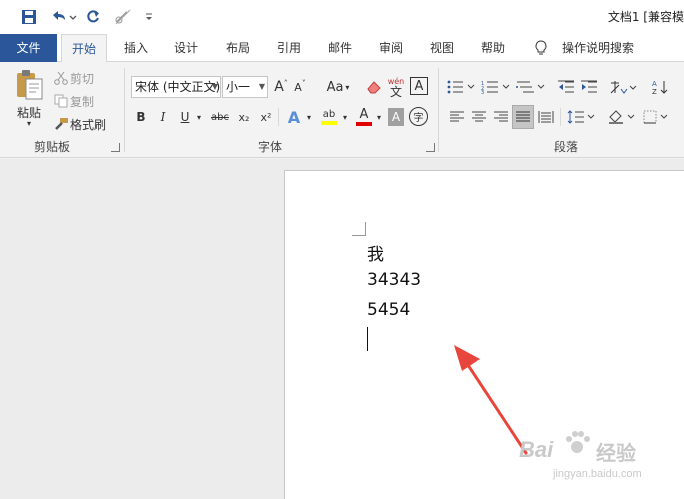 Image resolution: width=684 pixels, height=499 pixels. Describe the element at coordinates (654, 91) in the screenshot. I see `svg-text: Z` at that location.